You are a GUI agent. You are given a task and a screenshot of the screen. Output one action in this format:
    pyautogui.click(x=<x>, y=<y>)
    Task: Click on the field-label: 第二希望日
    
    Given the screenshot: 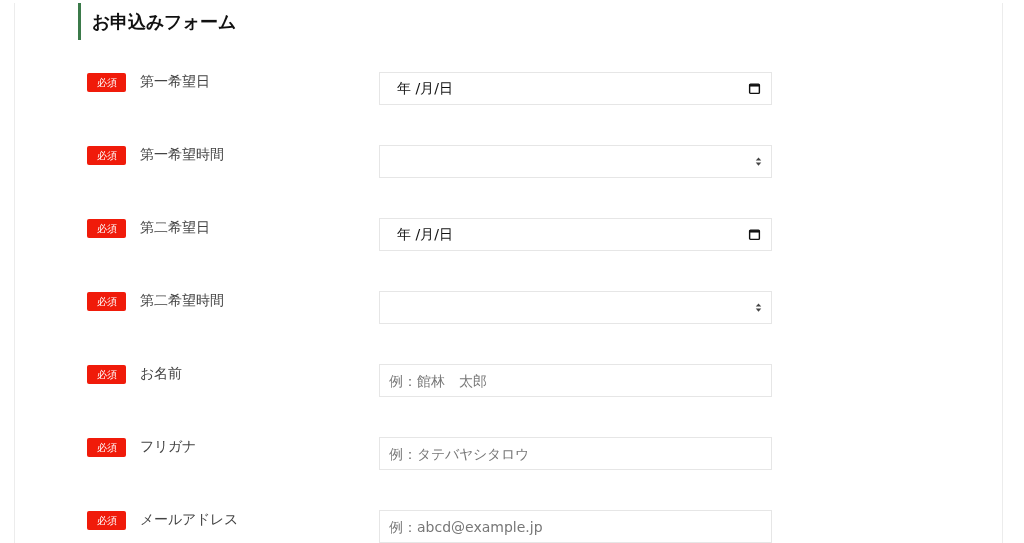 What is the action you would take?
    pyautogui.click(x=175, y=227)
    